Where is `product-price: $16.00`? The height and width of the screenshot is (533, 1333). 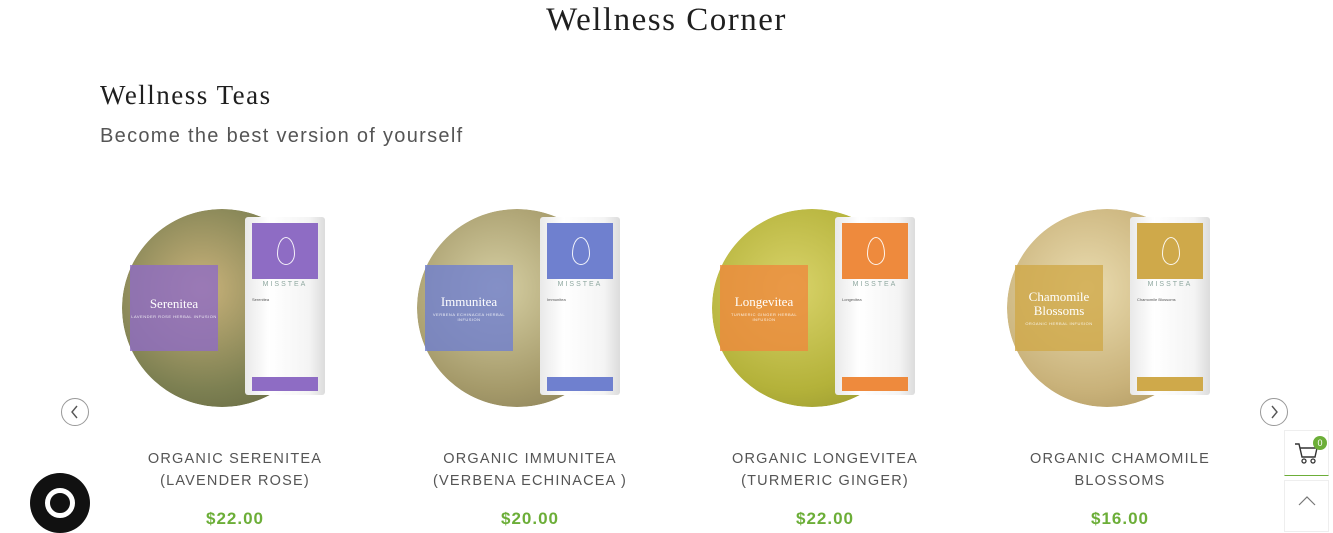 product-price: $16.00 is located at coordinates (1120, 518).